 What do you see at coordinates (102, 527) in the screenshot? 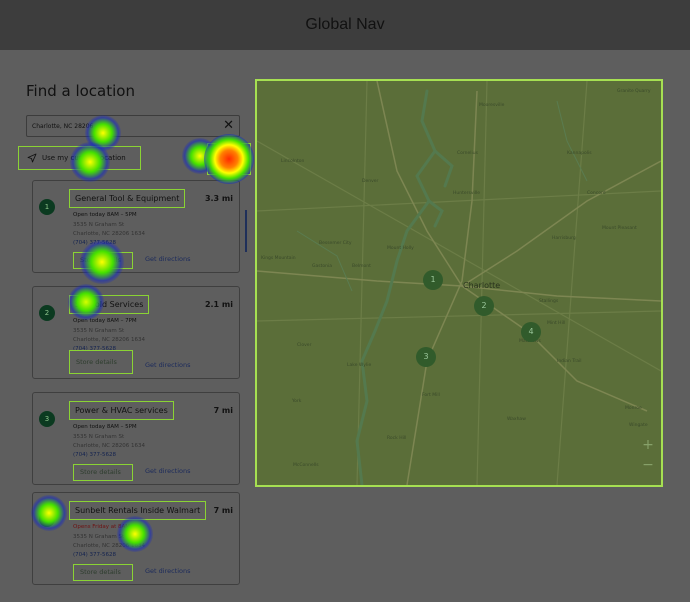
I see `store-hours: Opens Friday at 8AM` at bounding box center [102, 527].